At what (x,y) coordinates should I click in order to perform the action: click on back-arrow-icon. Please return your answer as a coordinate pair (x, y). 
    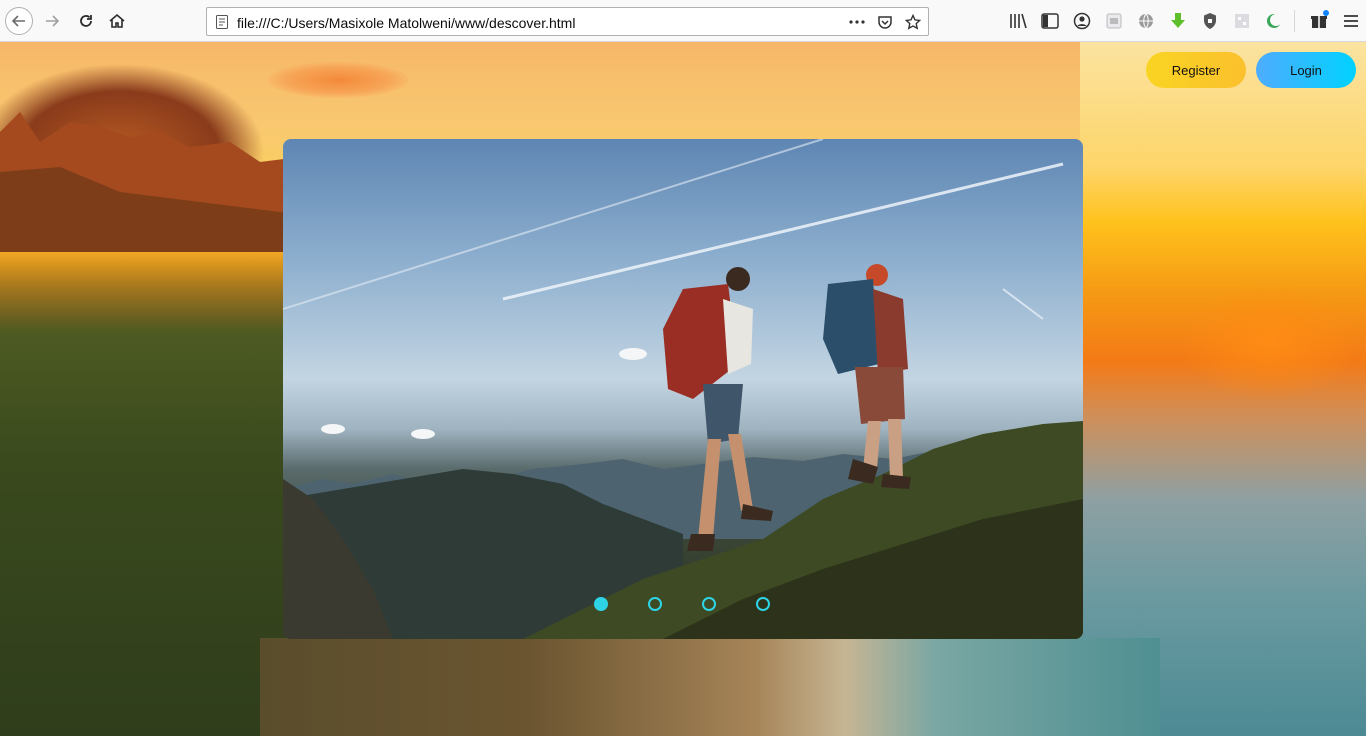
    Looking at the image, I should click on (18, 21).